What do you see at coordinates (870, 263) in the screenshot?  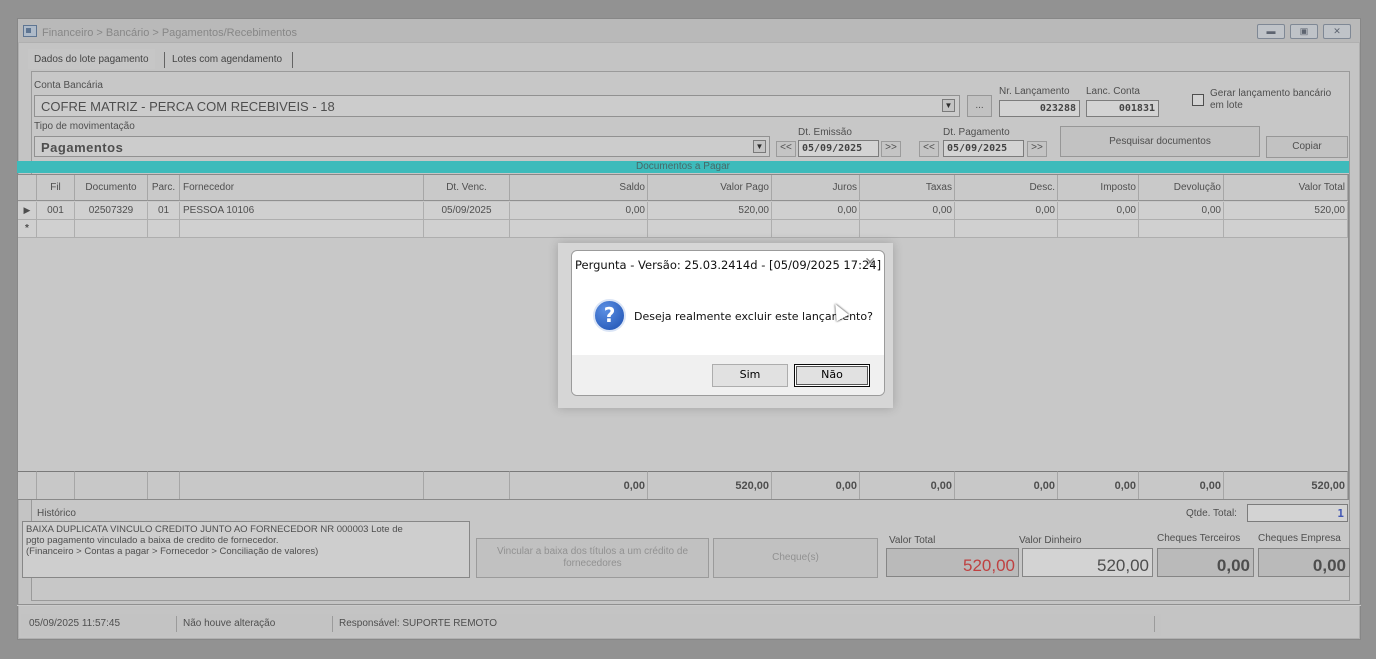 I see `close-icon: ✕` at bounding box center [870, 263].